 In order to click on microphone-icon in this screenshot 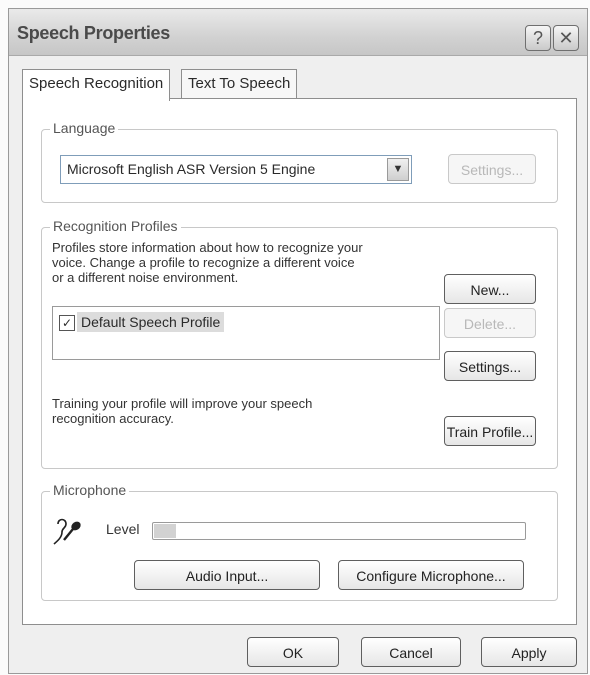, I will do `click(72, 530)`.